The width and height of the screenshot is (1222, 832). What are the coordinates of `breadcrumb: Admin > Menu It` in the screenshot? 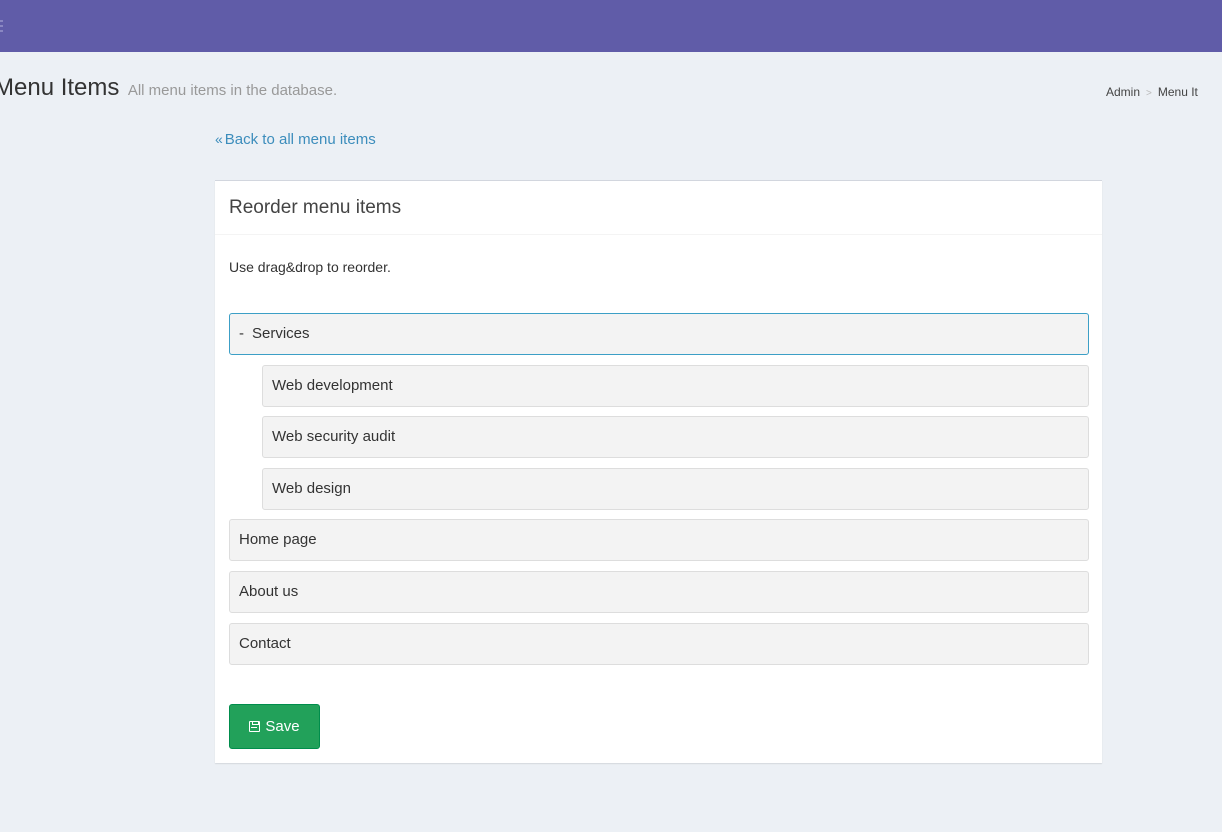 It's located at (1152, 92).